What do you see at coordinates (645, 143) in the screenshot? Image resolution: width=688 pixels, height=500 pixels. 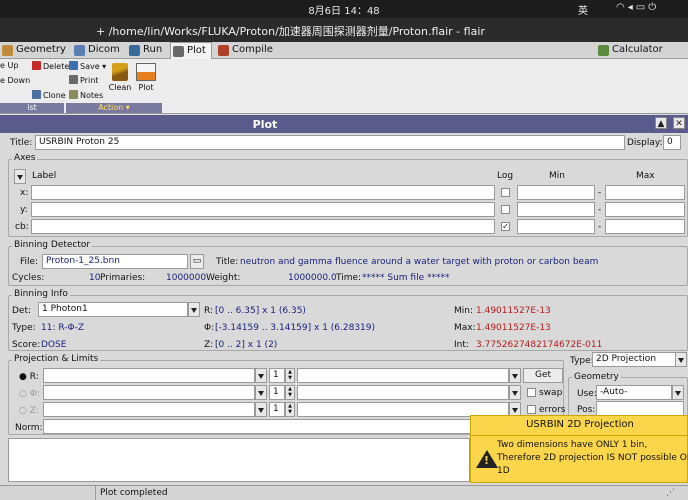 I see `display-label: Display:` at bounding box center [645, 143].